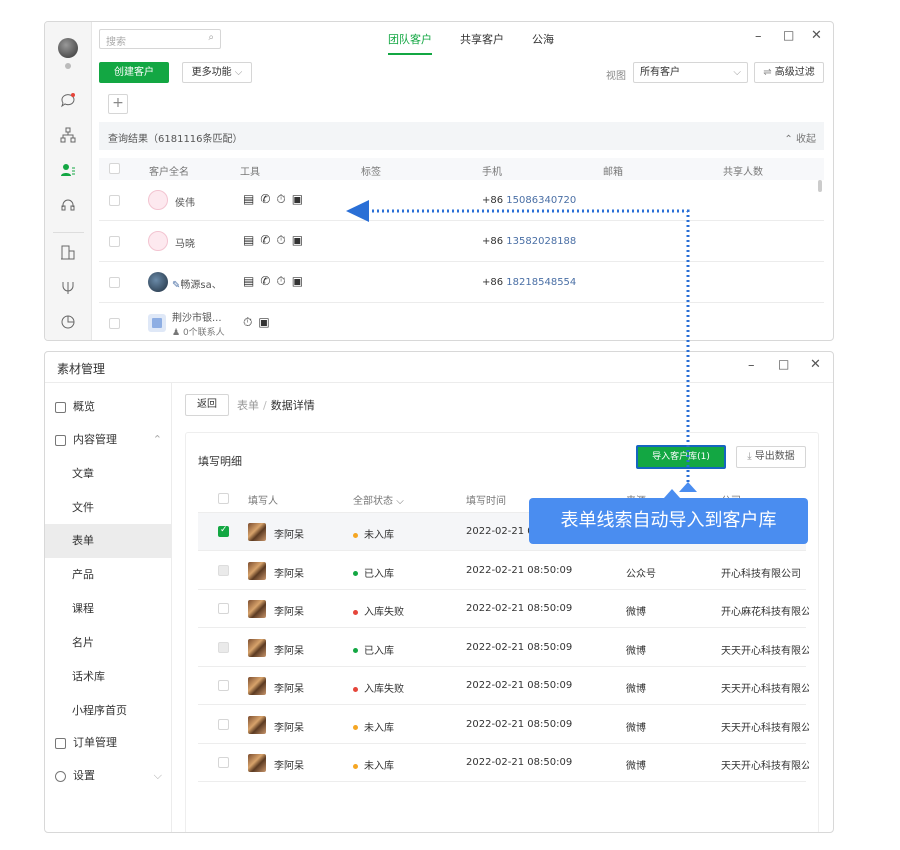 This screenshot has height=850, width=900. What do you see at coordinates (668, 516) in the screenshot?
I see `callout-label: 表单线索自动导入到客户库` at bounding box center [668, 516].